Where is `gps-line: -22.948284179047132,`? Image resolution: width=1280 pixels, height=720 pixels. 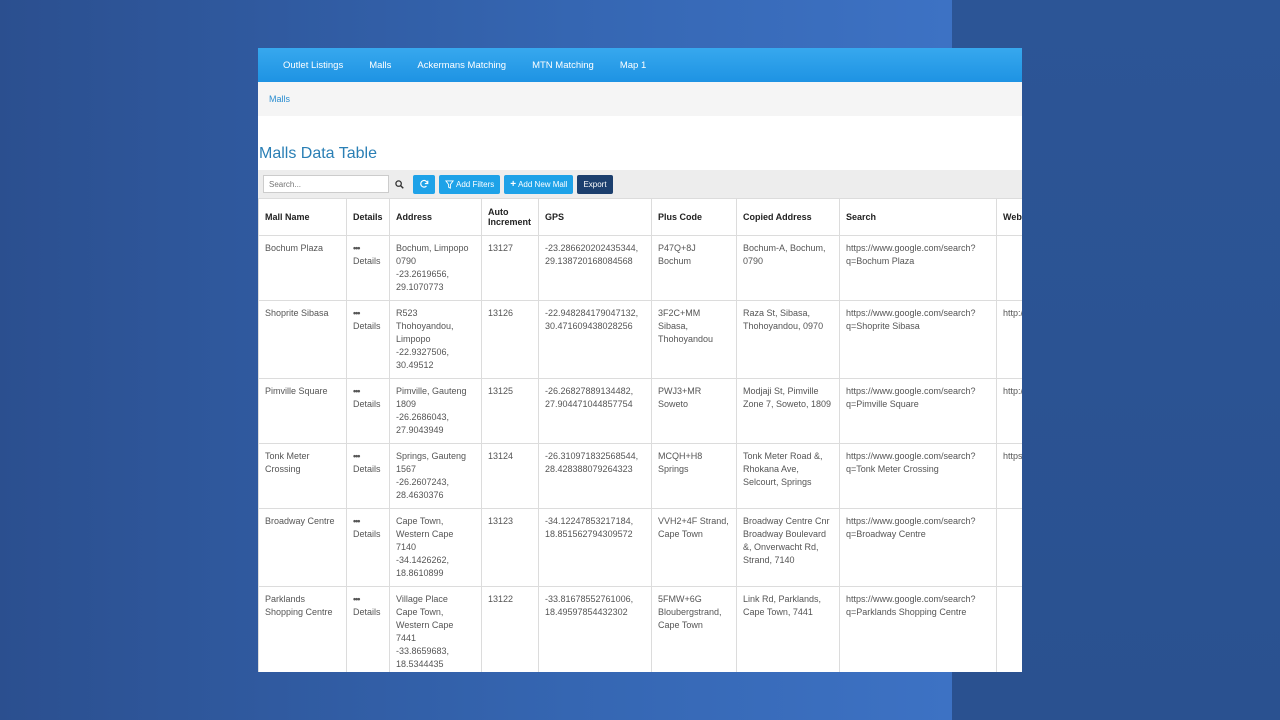
gps-line: -22.948284179047132, is located at coordinates (592, 313).